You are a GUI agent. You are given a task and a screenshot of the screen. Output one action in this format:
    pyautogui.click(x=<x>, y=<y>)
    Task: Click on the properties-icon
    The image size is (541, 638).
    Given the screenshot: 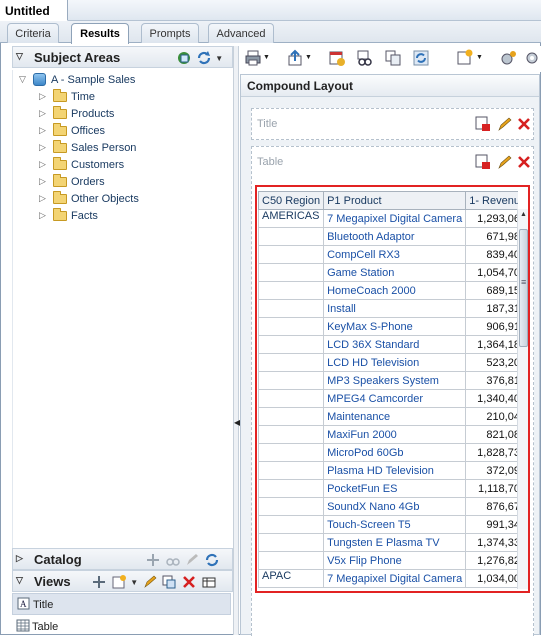 What is the action you would take?
    pyautogui.click(x=209, y=582)
    